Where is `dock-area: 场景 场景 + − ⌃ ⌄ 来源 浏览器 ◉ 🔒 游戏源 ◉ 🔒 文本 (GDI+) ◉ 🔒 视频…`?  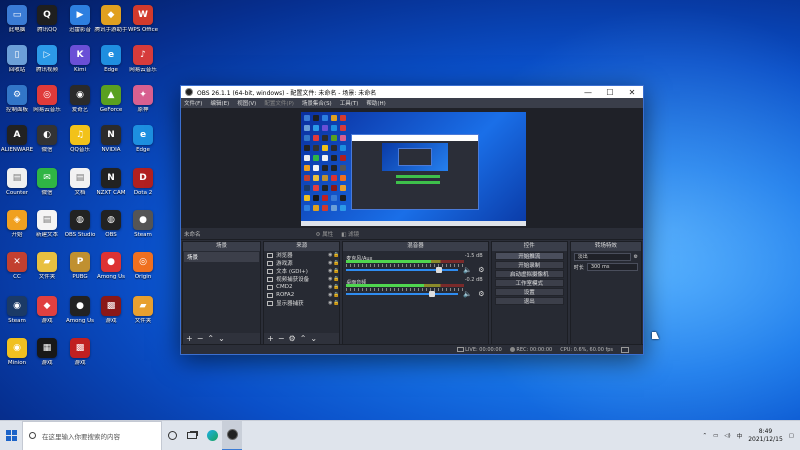
dock-area: 场景 场景 + − ⌃ ⌄ 来源 浏览器 ◉ 🔒 游戏源 ◉ 🔒 文本 (GDI+) ◉ 🔒 视频… is located at coordinates (412, 293).